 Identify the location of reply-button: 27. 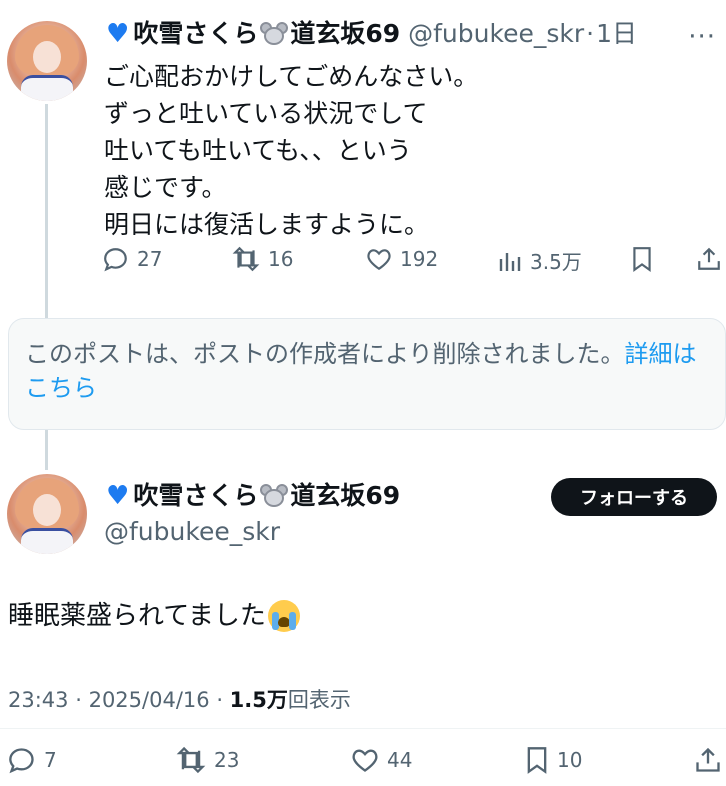
(132, 259).